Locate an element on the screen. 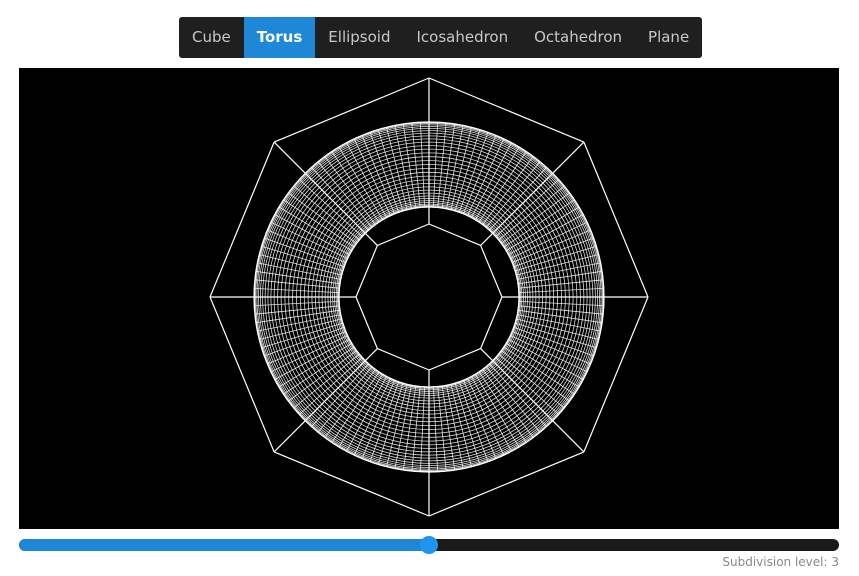  slider-fill is located at coordinates (224, 545).